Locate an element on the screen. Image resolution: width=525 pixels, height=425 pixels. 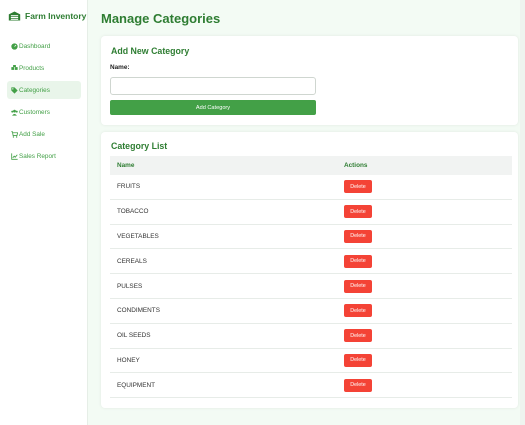
table-row: EQUIPMENT Delete is located at coordinates (311, 386).